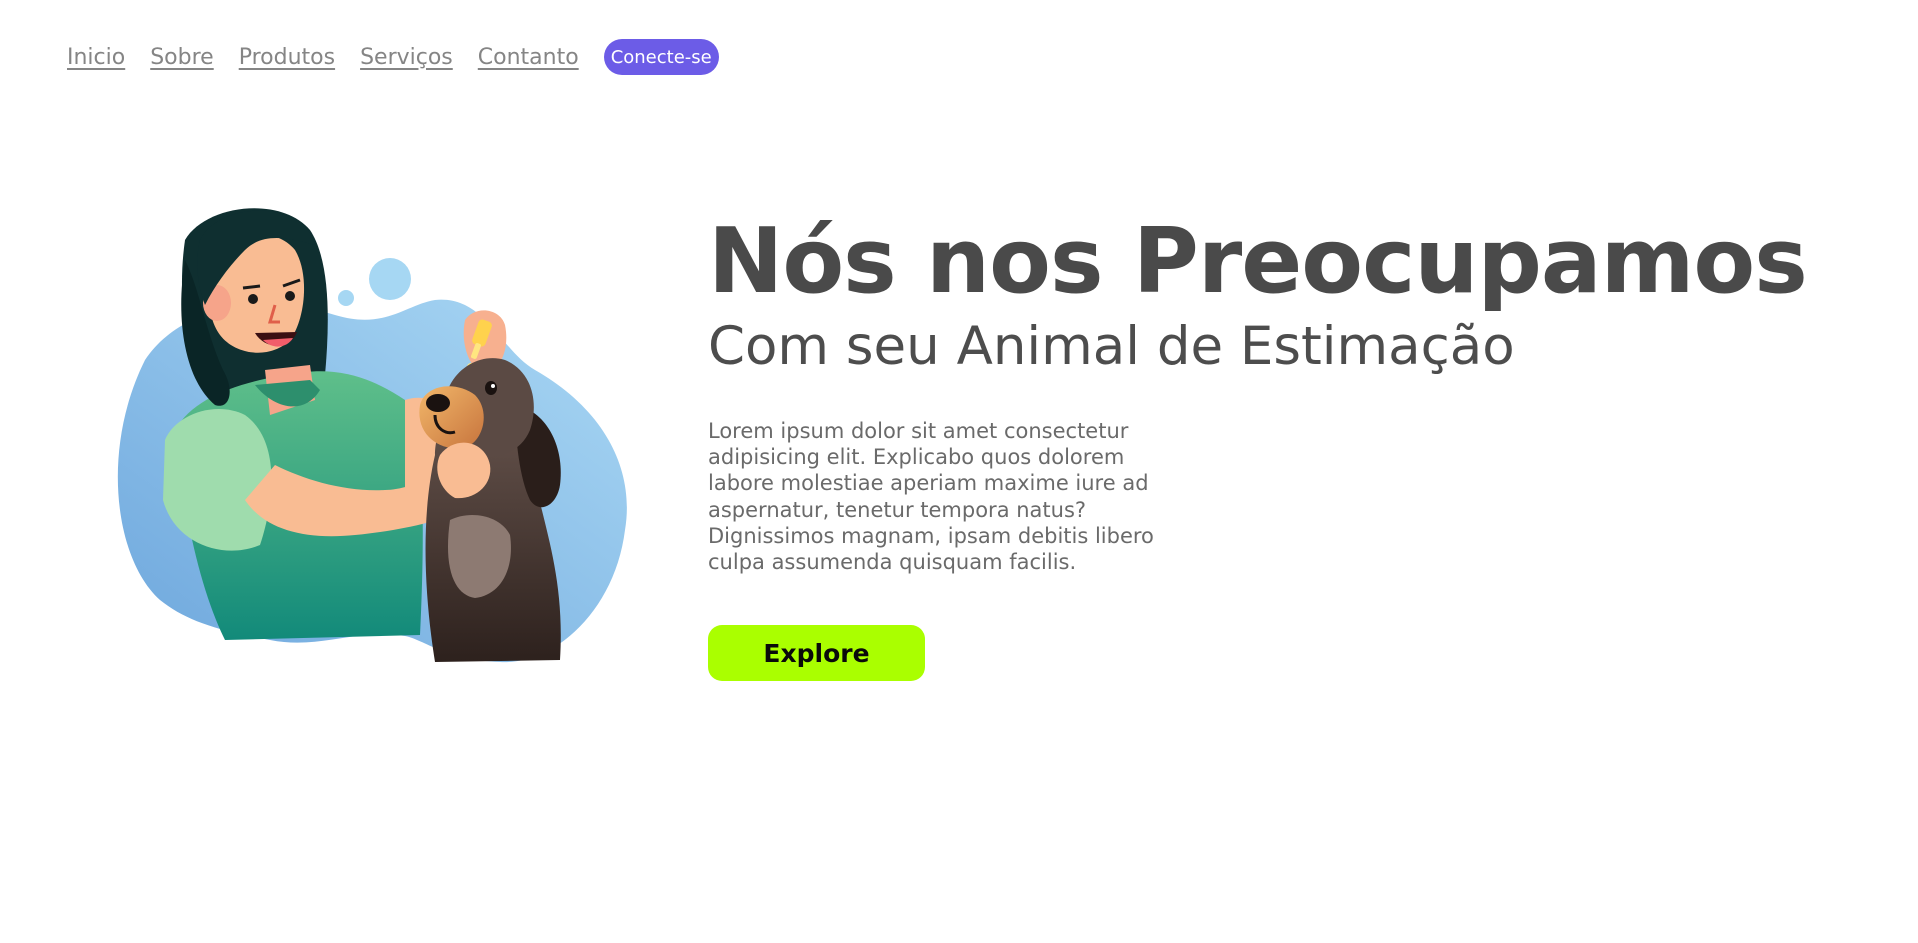 The width and height of the screenshot is (1918, 943). I want to click on hero-subtitle: Com seu Animal de Estimação, so click(1111, 346).